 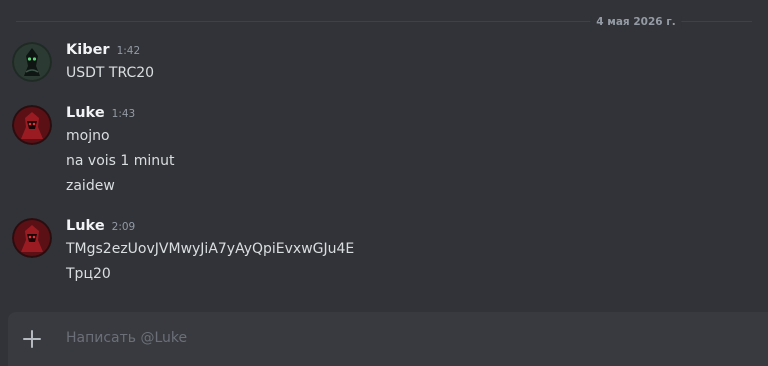 I want to click on message-text: USDT TRC20, so click(x=110, y=73).